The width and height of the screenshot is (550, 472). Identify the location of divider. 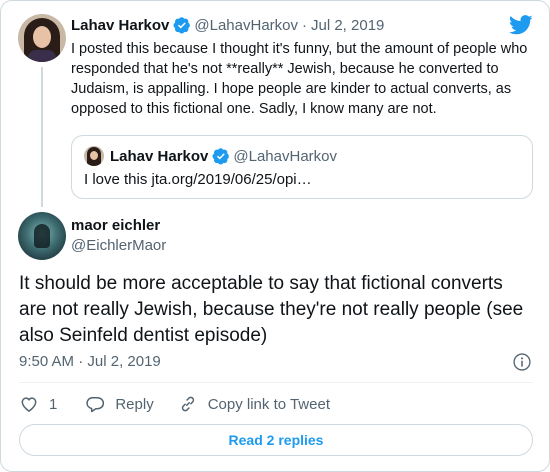
(276, 382).